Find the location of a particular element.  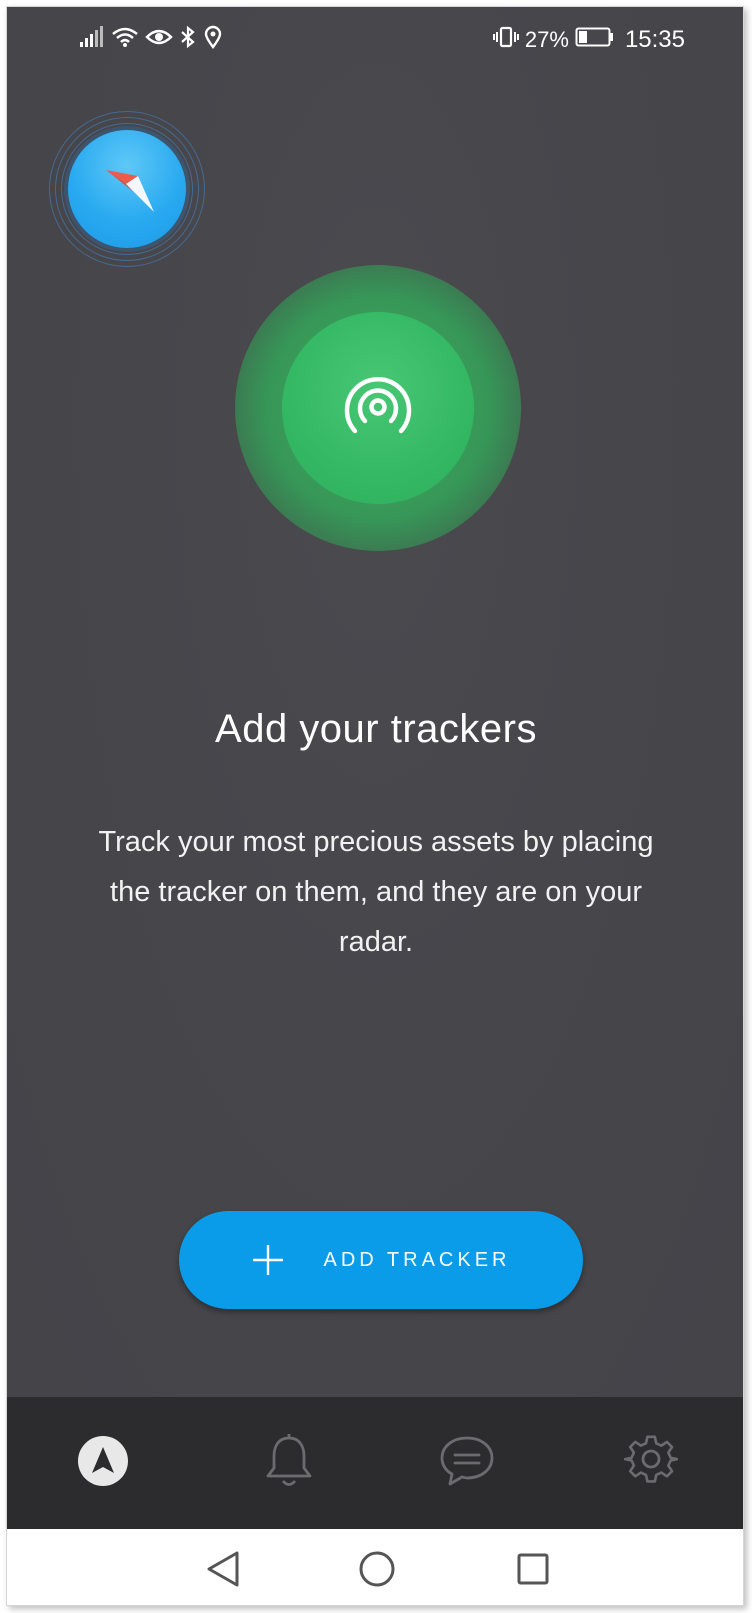

wifi-icon is located at coordinates (125, 39).